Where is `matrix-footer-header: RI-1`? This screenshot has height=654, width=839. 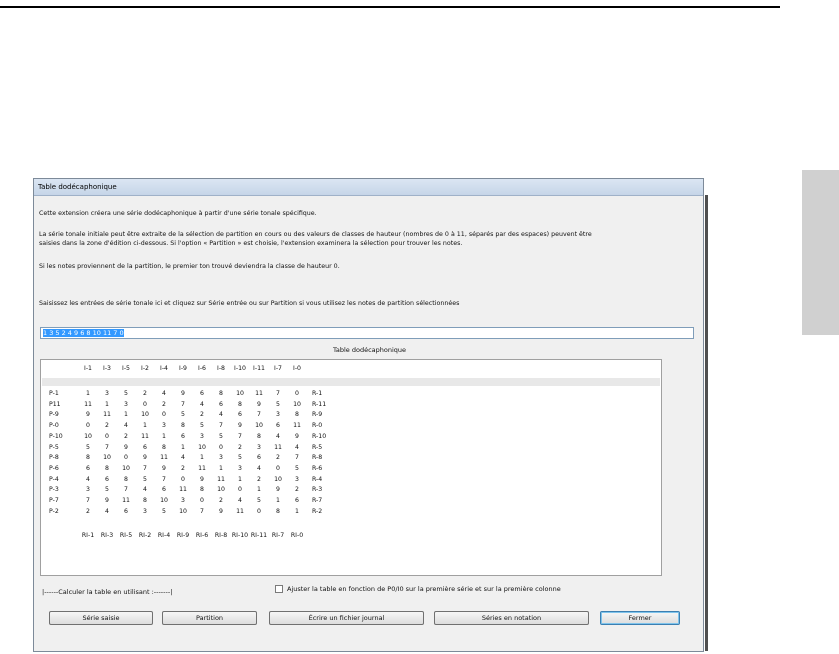
matrix-footer-header: RI-1 is located at coordinates (88, 535).